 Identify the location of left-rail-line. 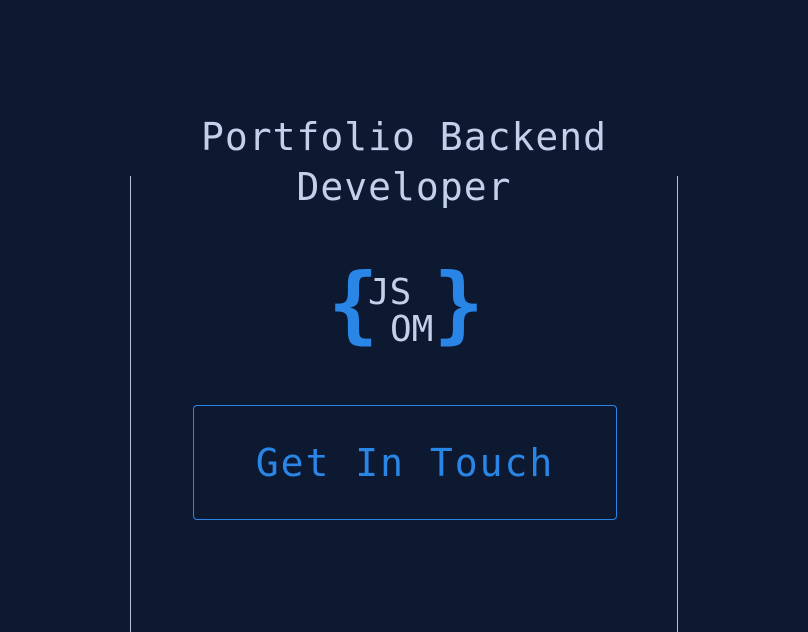
(130, 404).